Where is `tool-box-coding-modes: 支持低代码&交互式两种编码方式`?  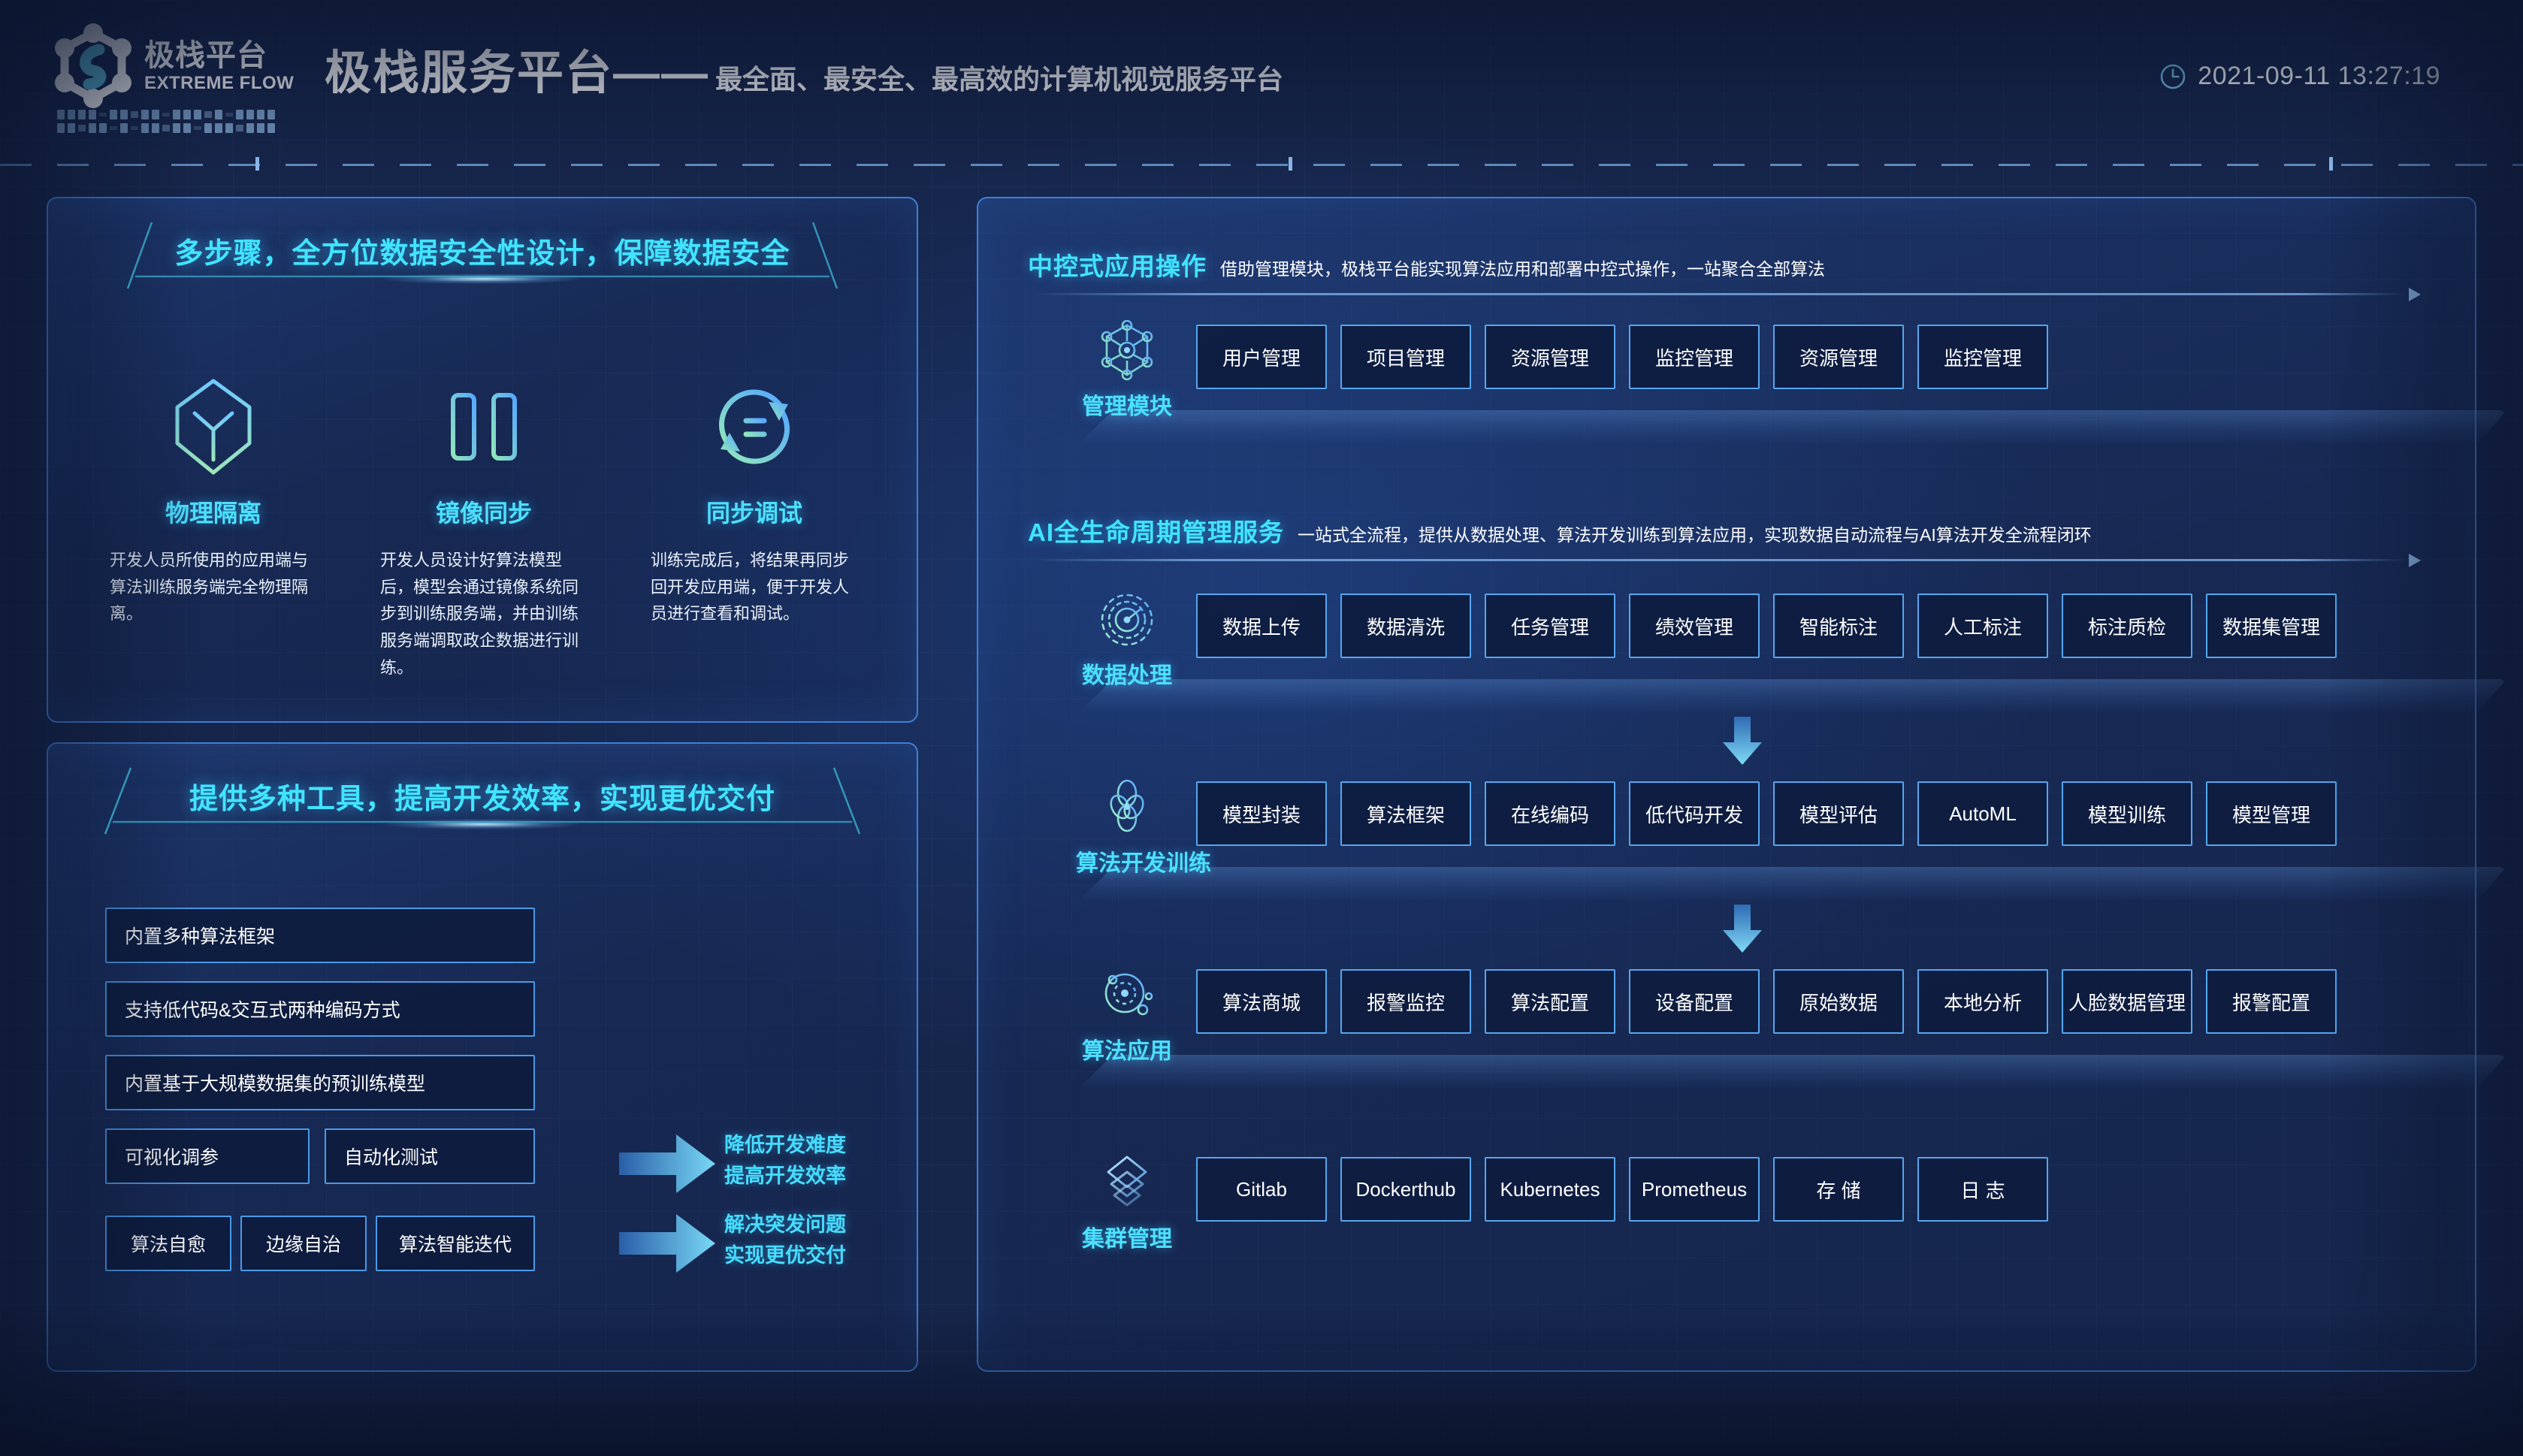
tool-box-coding-modes: 支持低代码&交互式两种编码方式 is located at coordinates (320, 1009).